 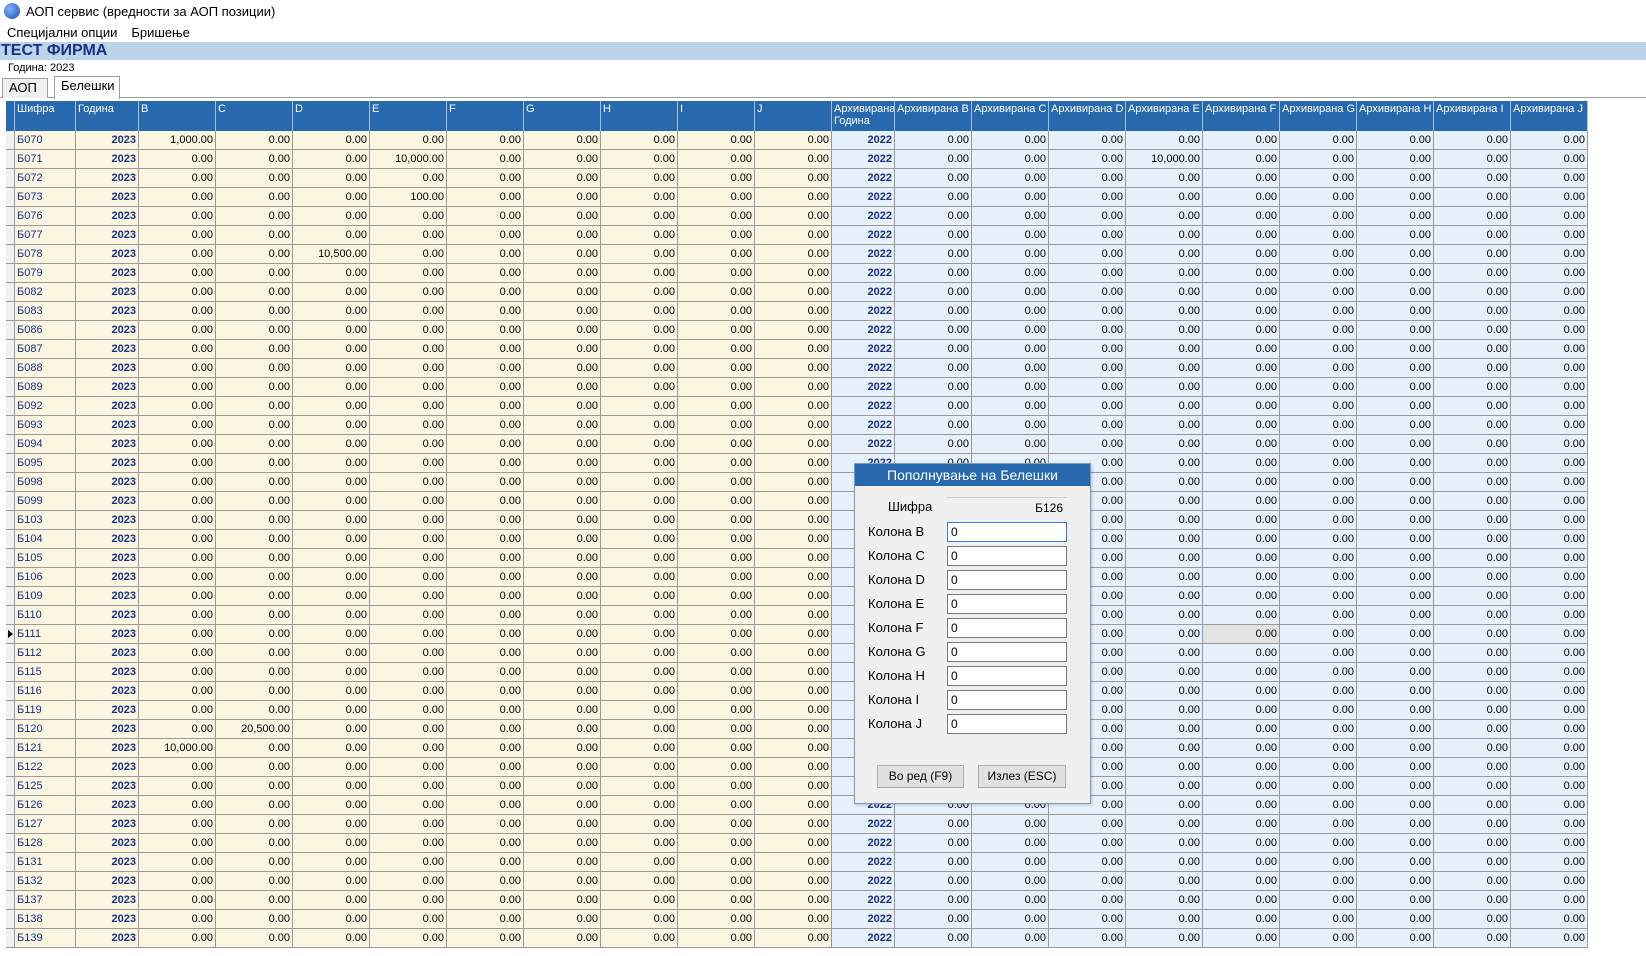 I want to click on code-cell: Б088, so click(x=45, y=368).